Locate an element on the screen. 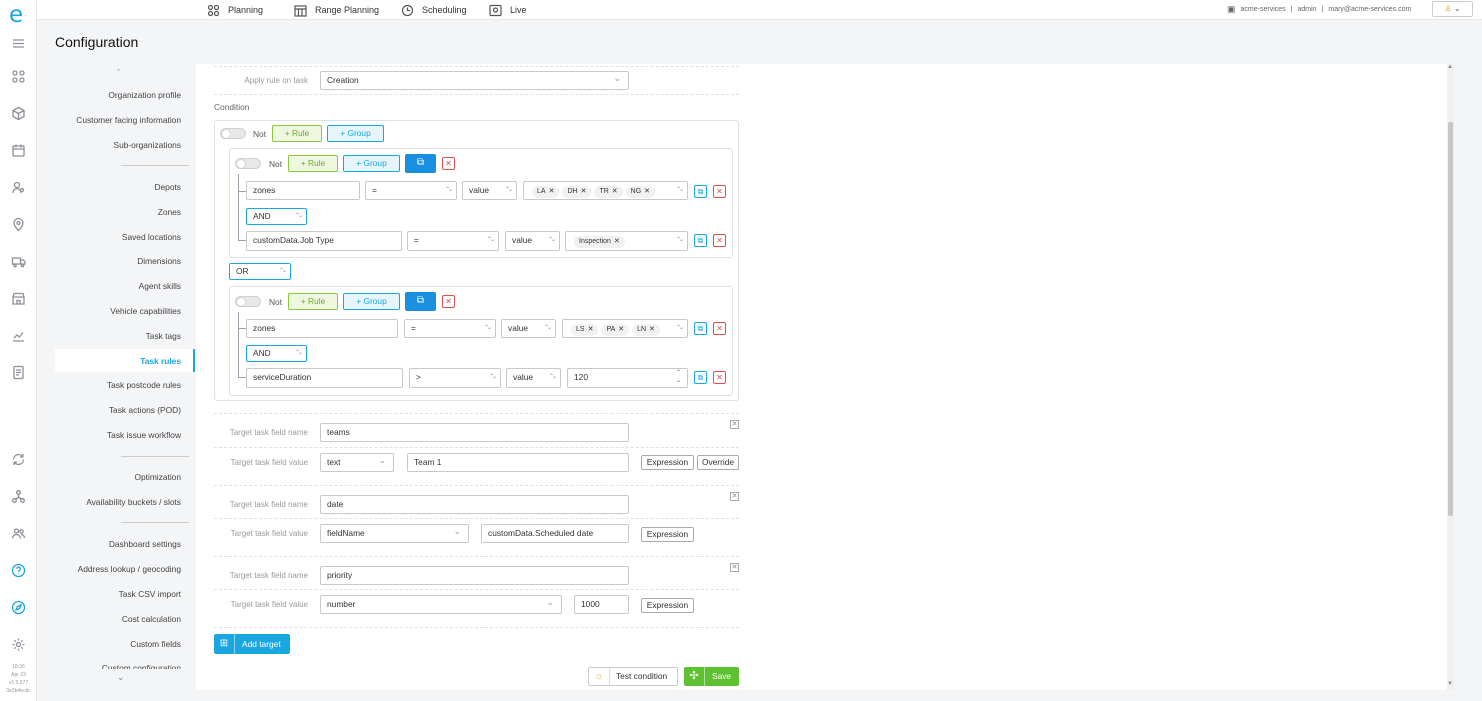 The image size is (1482, 701). gear-icon is located at coordinates (18, 644).